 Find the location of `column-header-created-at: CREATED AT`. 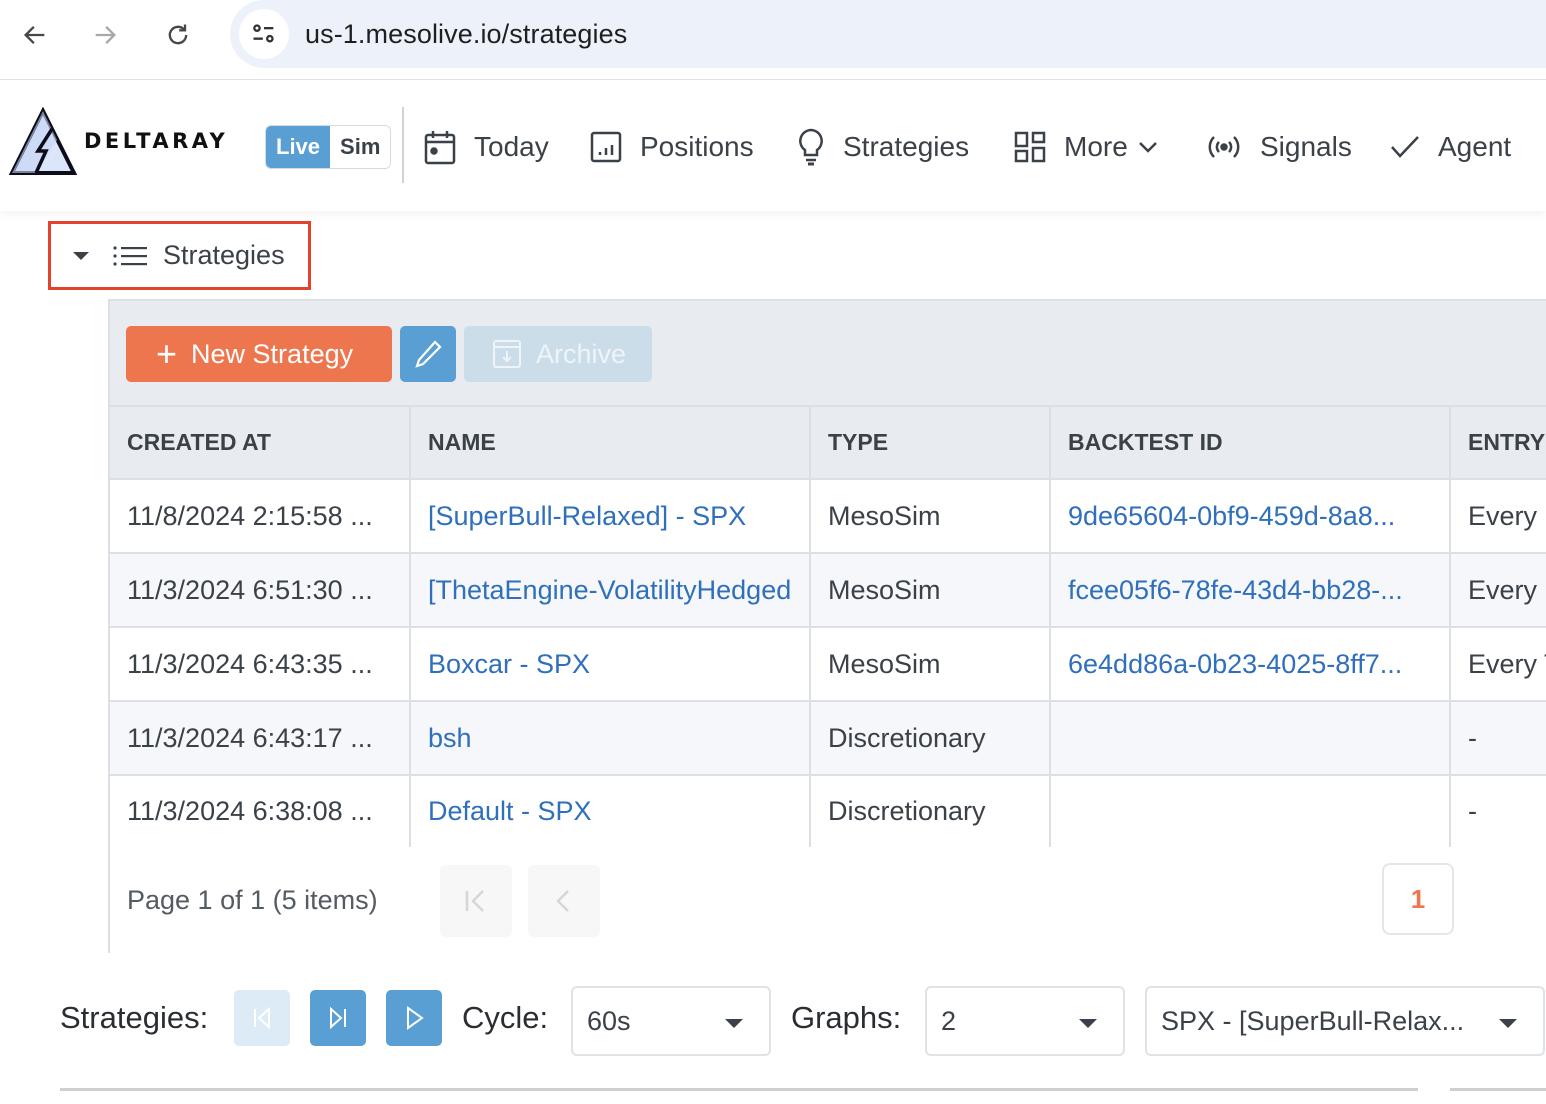

column-header-created-at: CREATED AT is located at coordinates (260, 443).